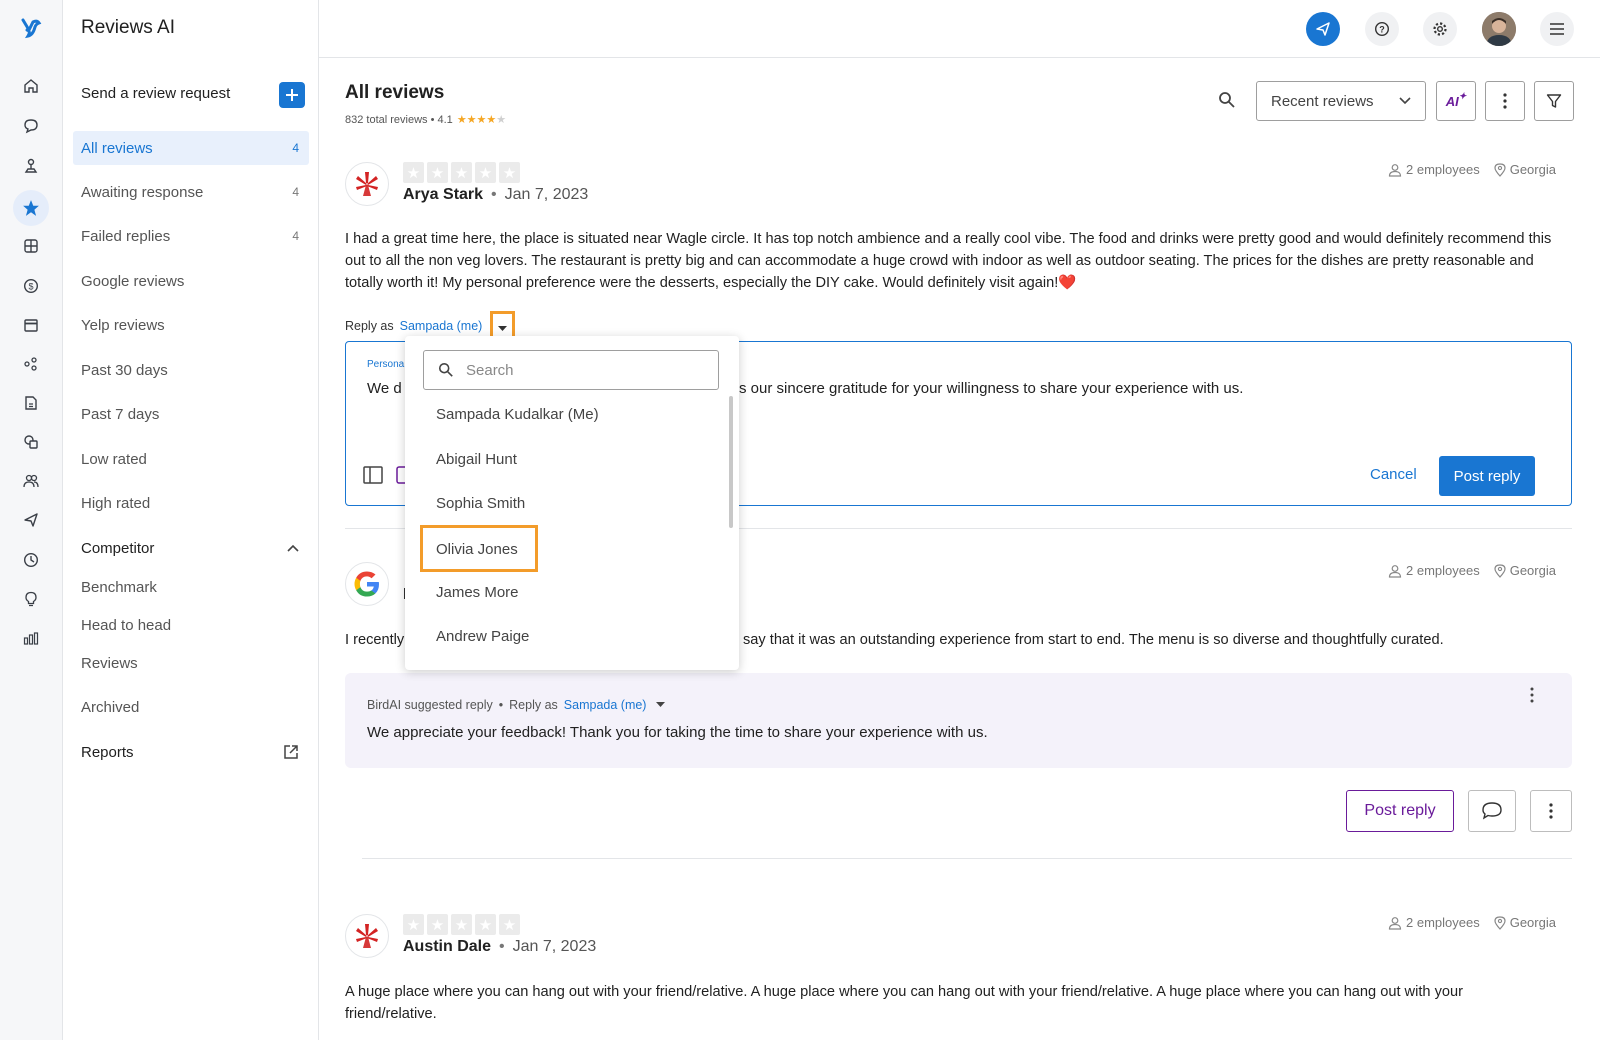 The height and width of the screenshot is (1040, 1600). I want to click on sidebar-item-reports: Reports, so click(191, 752).